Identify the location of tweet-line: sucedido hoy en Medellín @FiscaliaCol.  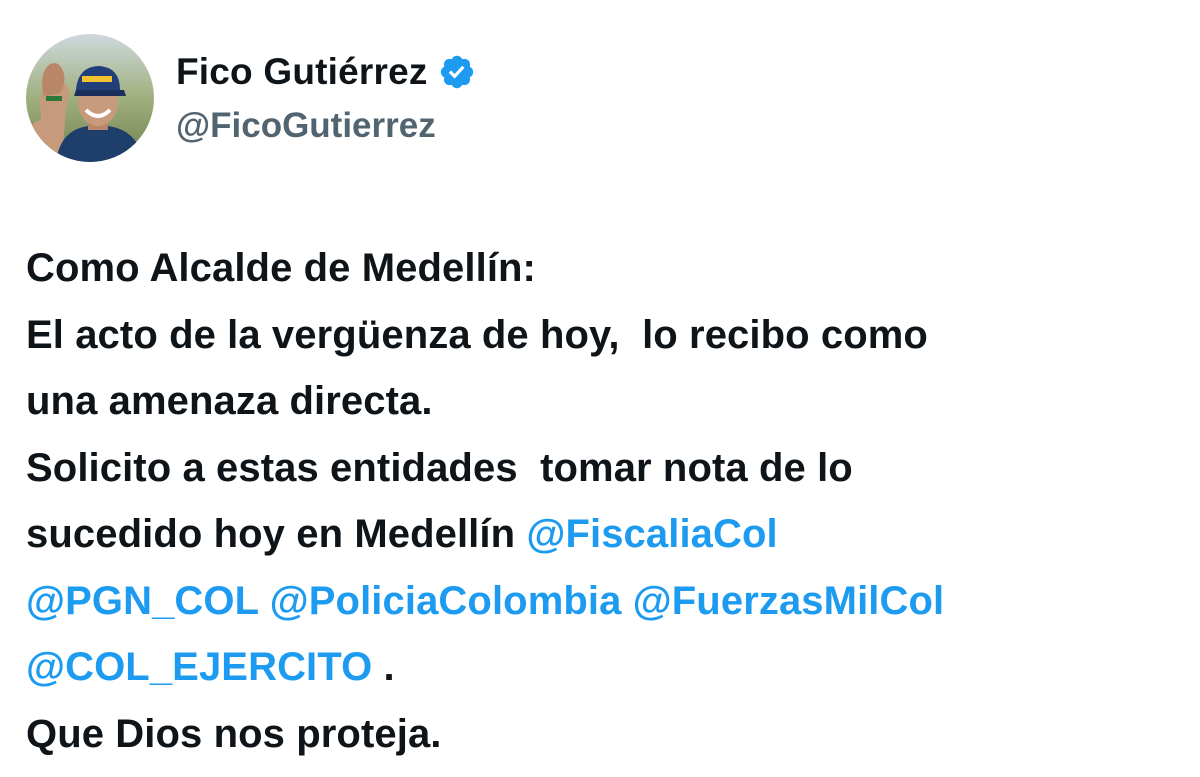
(601, 534).